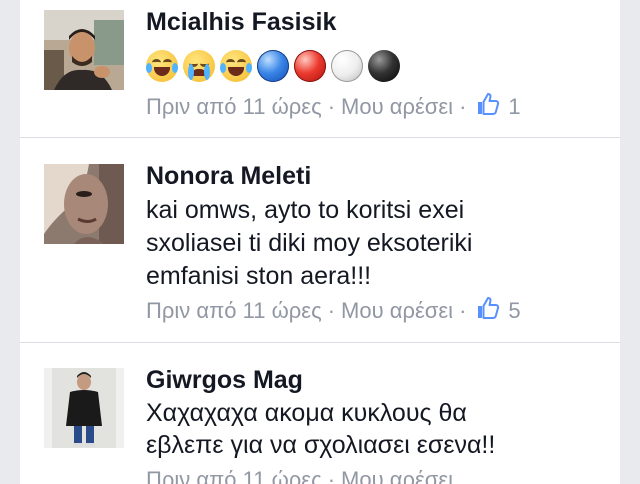  Describe the element at coordinates (310, 66) in the screenshot. I see `red-circle-icon` at that location.